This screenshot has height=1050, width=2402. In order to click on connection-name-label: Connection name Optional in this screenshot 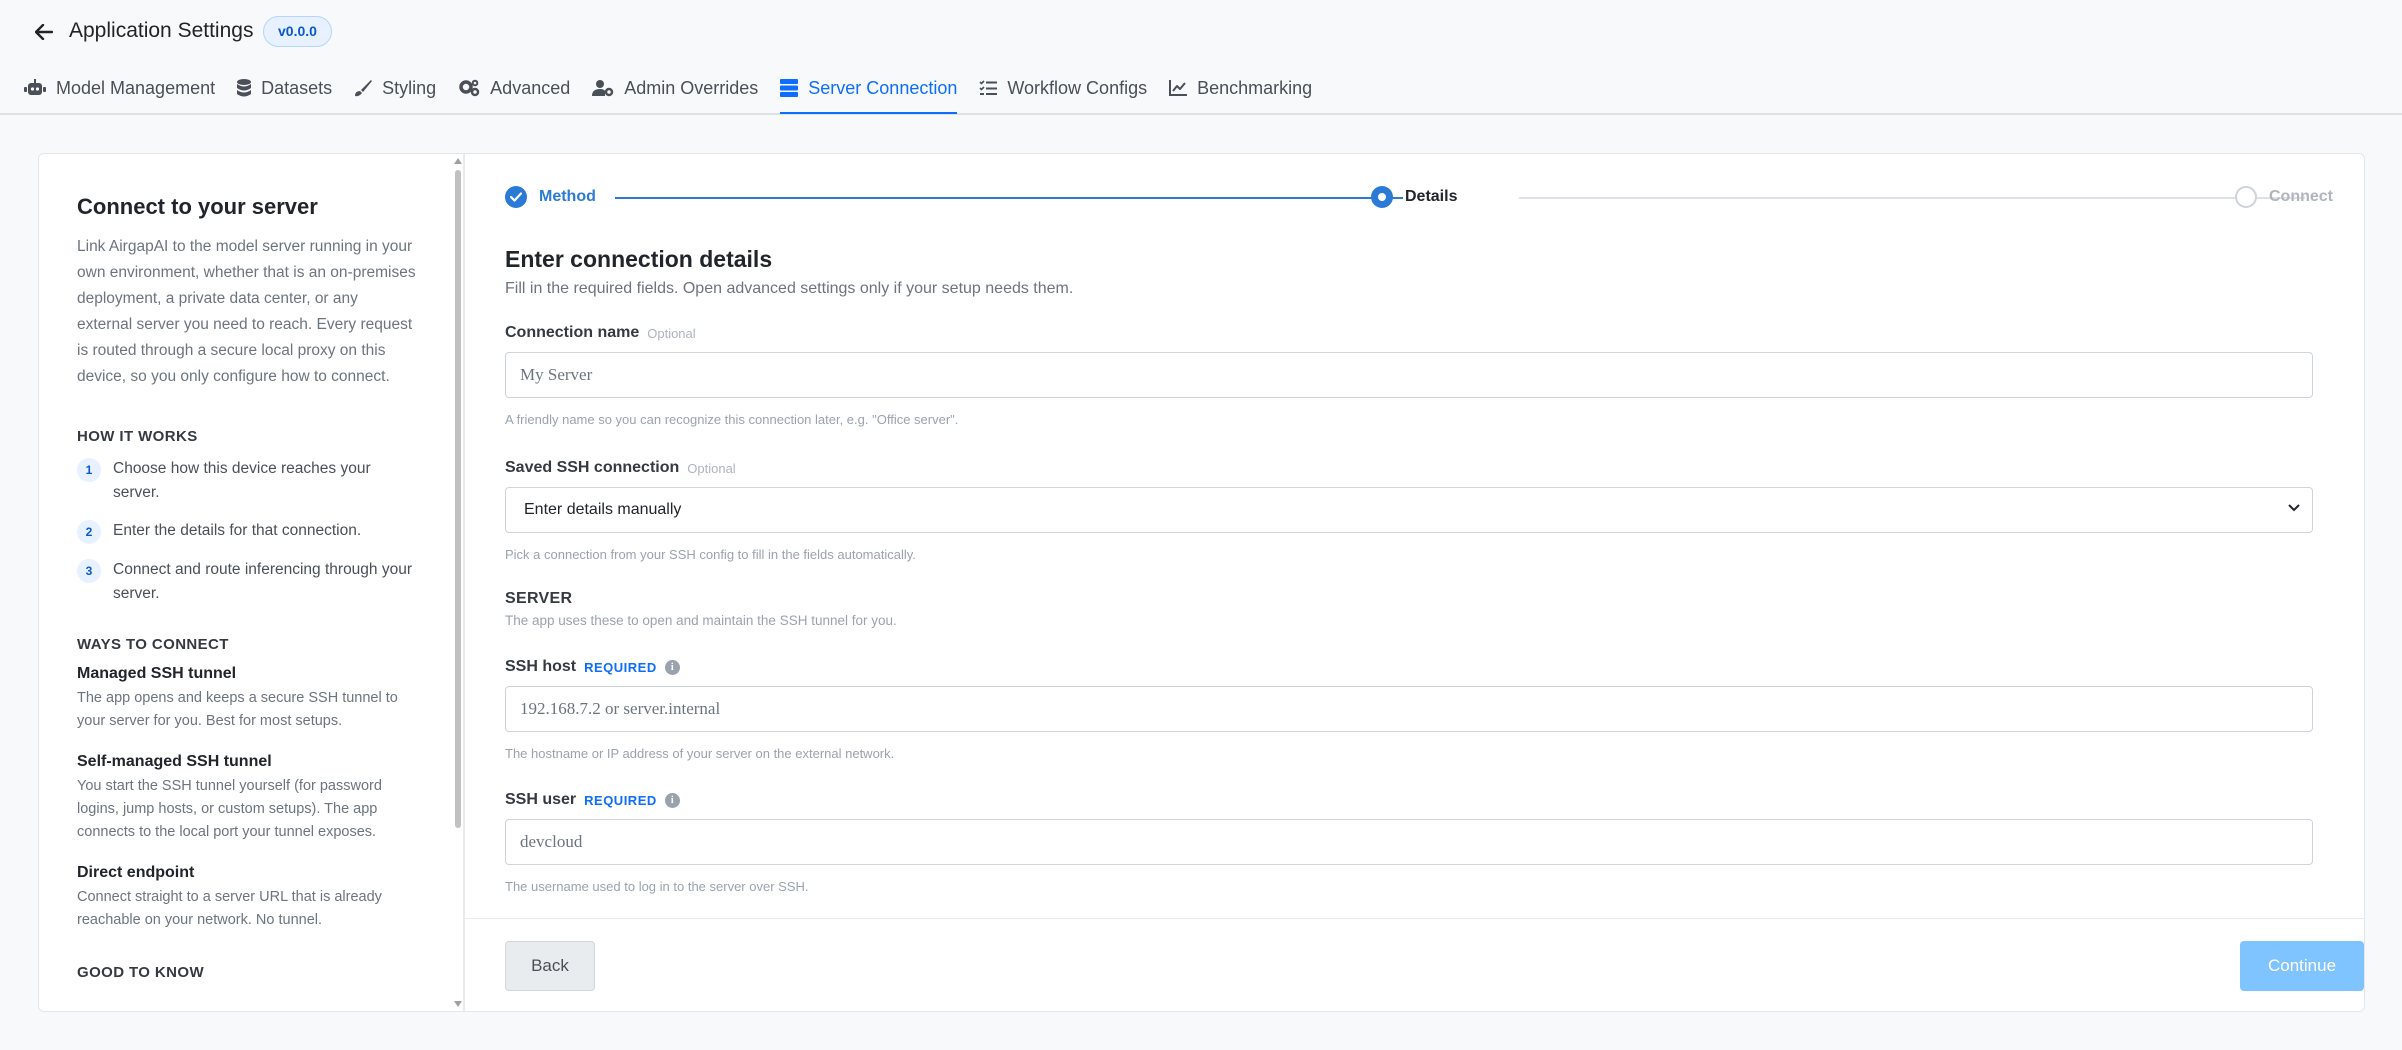, I will do `click(600, 332)`.